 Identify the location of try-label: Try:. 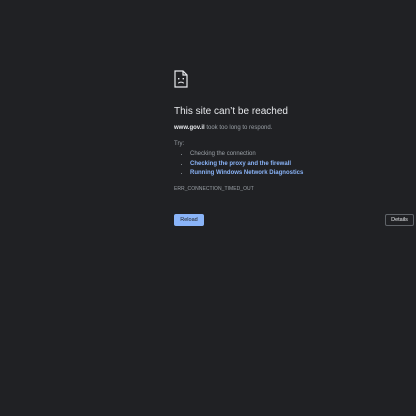
(179, 144).